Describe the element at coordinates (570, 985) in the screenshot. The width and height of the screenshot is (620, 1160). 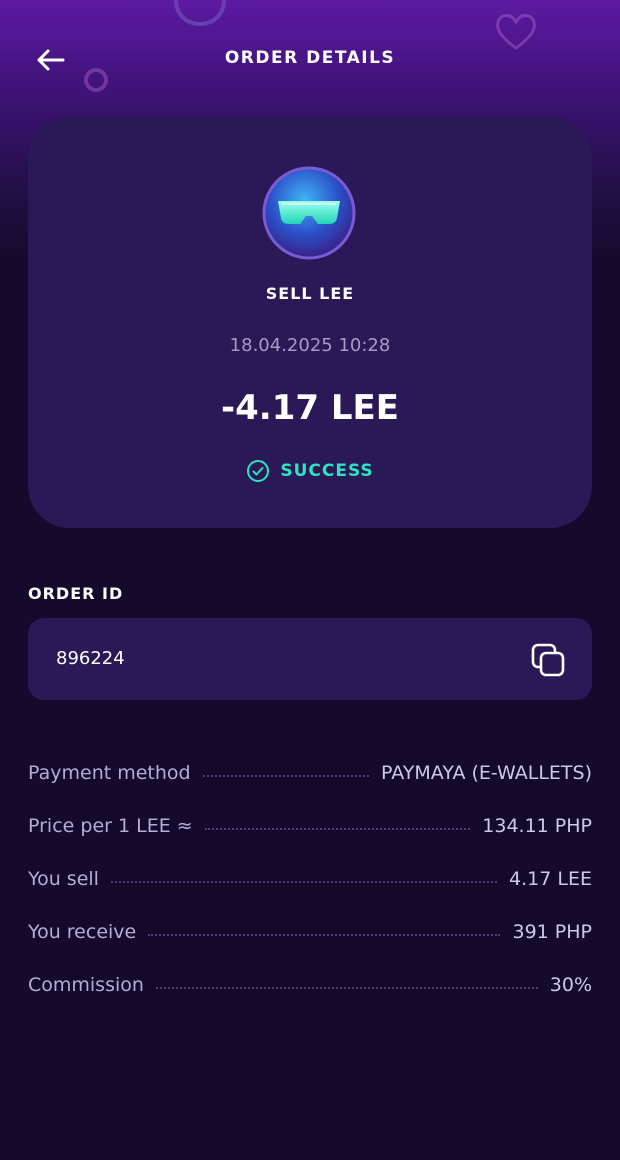
I see `detail-value: 30%` at that location.